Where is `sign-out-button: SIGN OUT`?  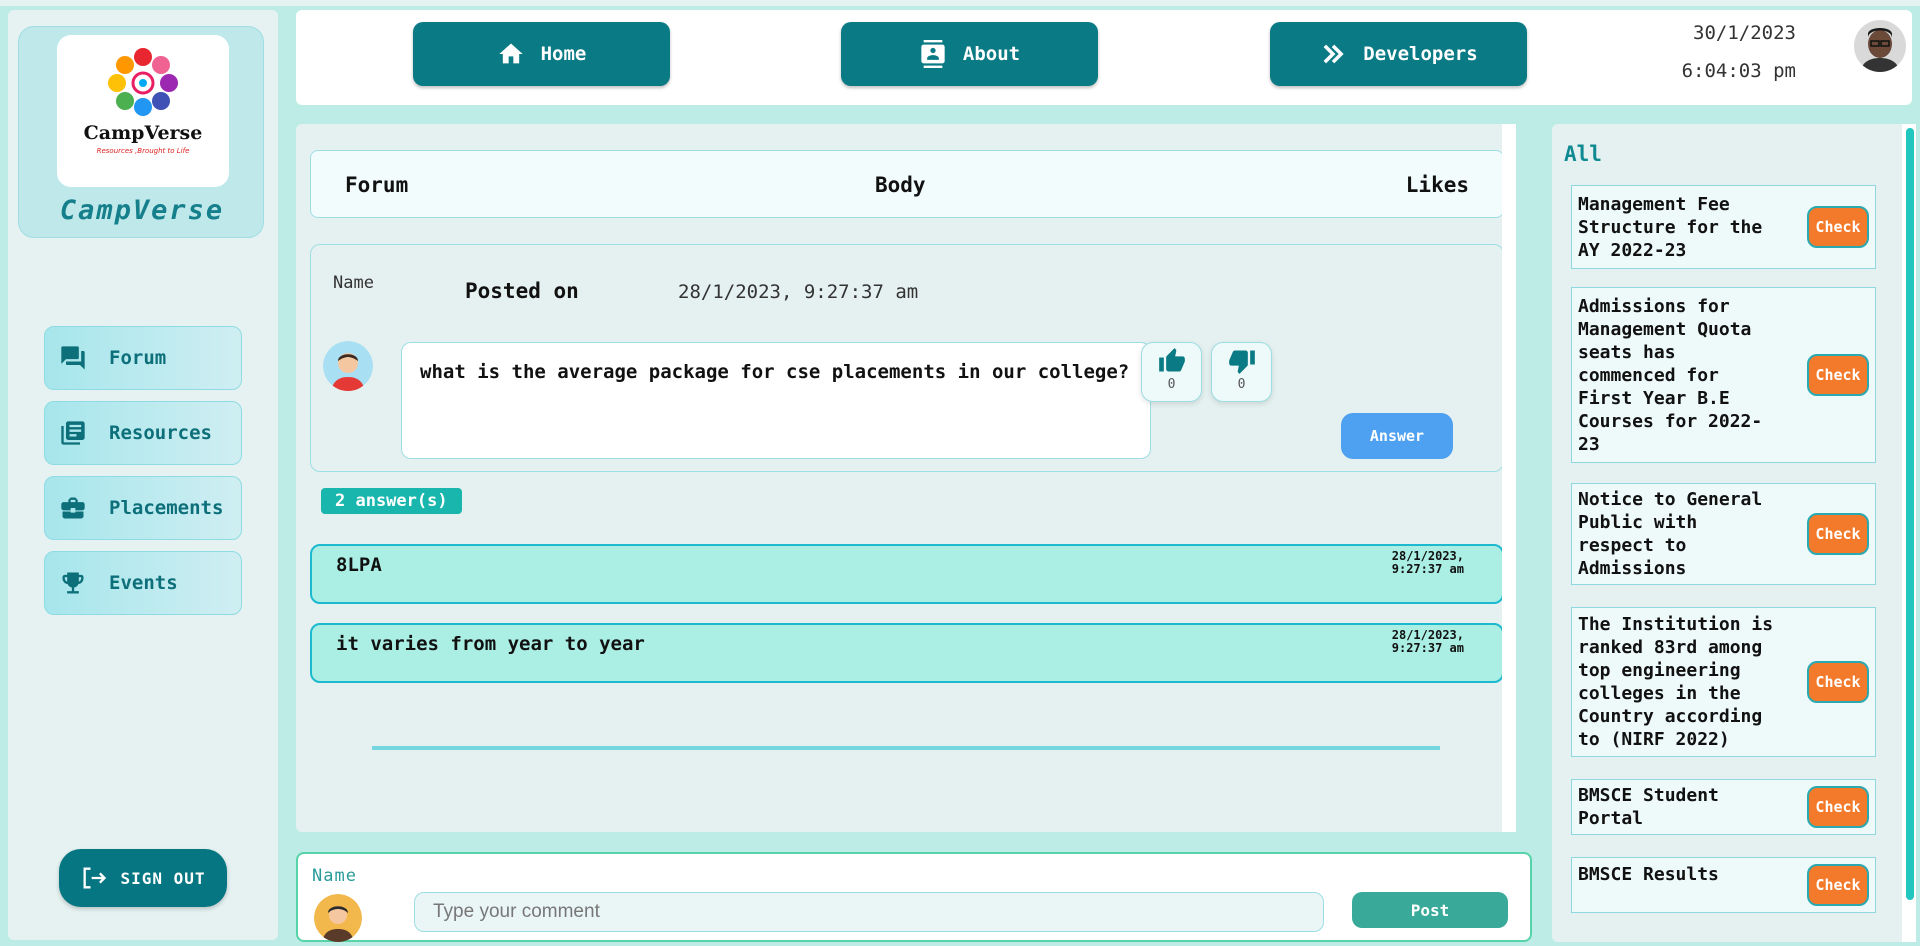
sign-out-button: SIGN OUT is located at coordinates (143, 878).